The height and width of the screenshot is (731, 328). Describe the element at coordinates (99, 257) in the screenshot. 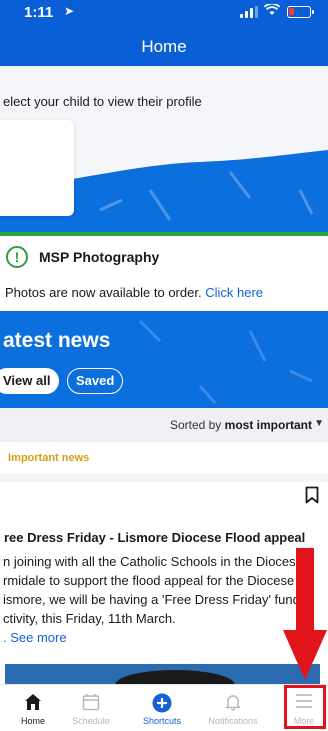

I see `alert-title: MSP Photography` at that location.